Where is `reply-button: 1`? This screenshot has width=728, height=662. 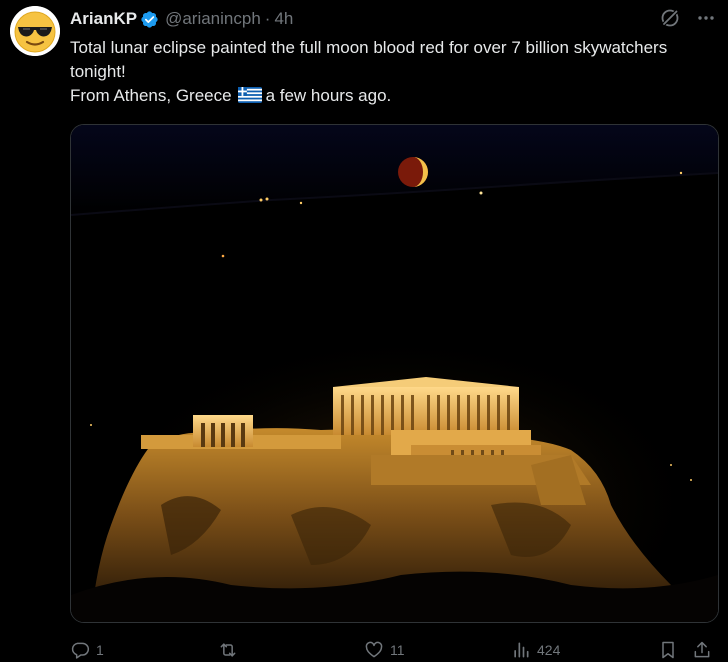
reply-button: 1 is located at coordinates (87, 650).